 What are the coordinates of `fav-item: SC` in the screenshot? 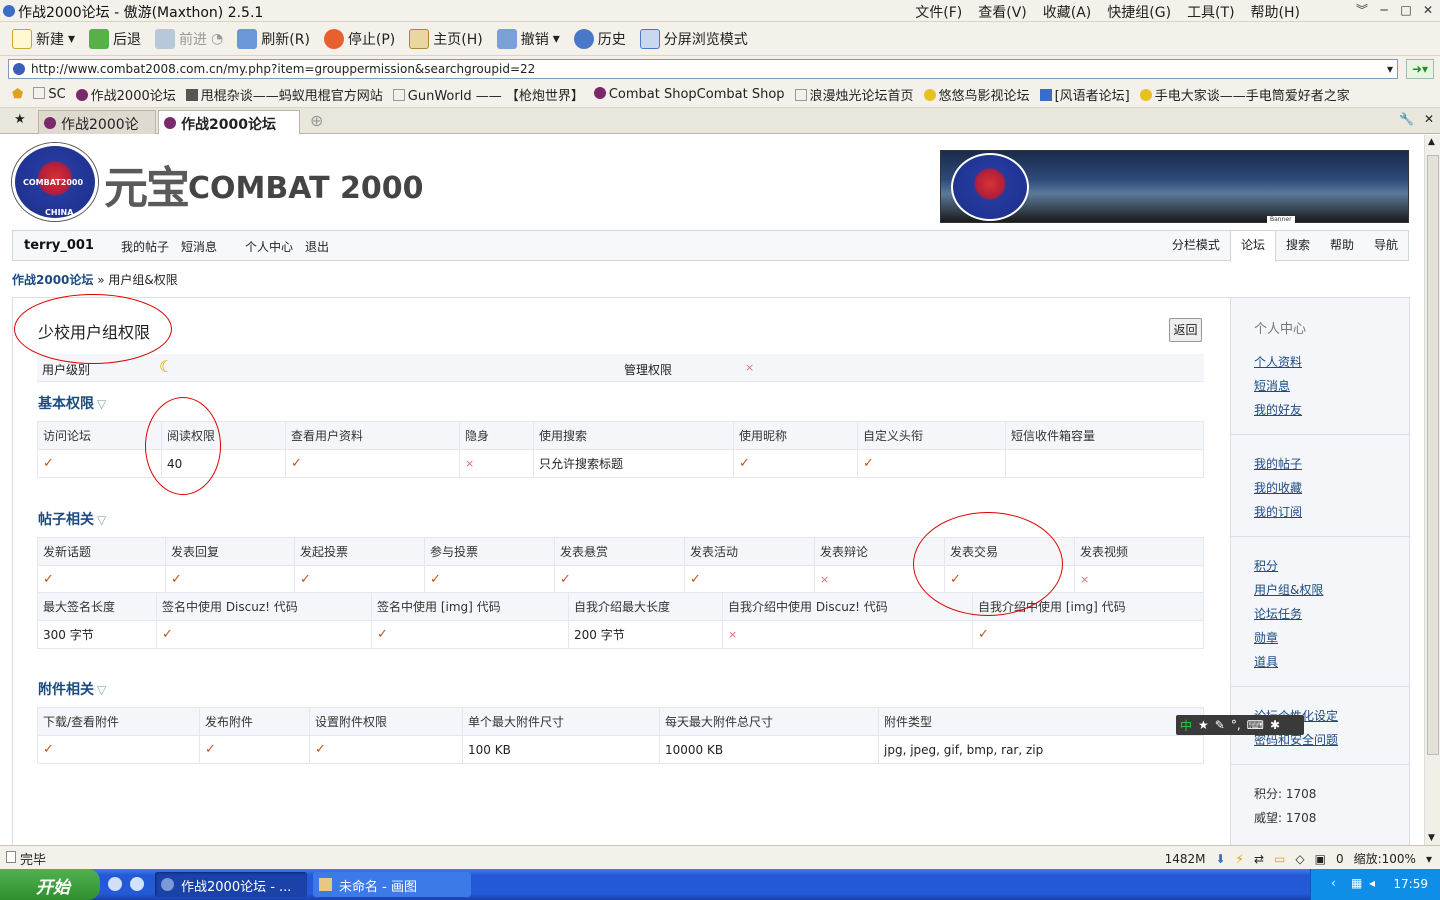 It's located at (49, 94).